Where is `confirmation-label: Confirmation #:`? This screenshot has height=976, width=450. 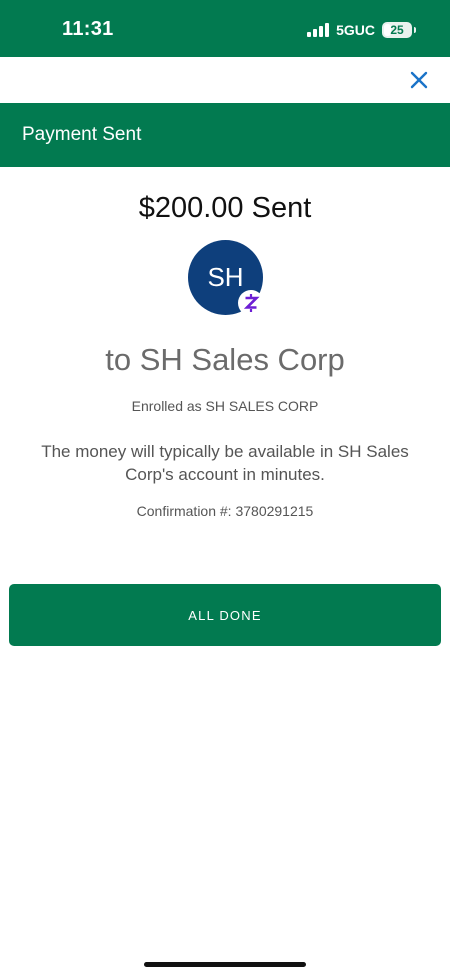
confirmation-label: Confirmation #: is located at coordinates (186, 511).